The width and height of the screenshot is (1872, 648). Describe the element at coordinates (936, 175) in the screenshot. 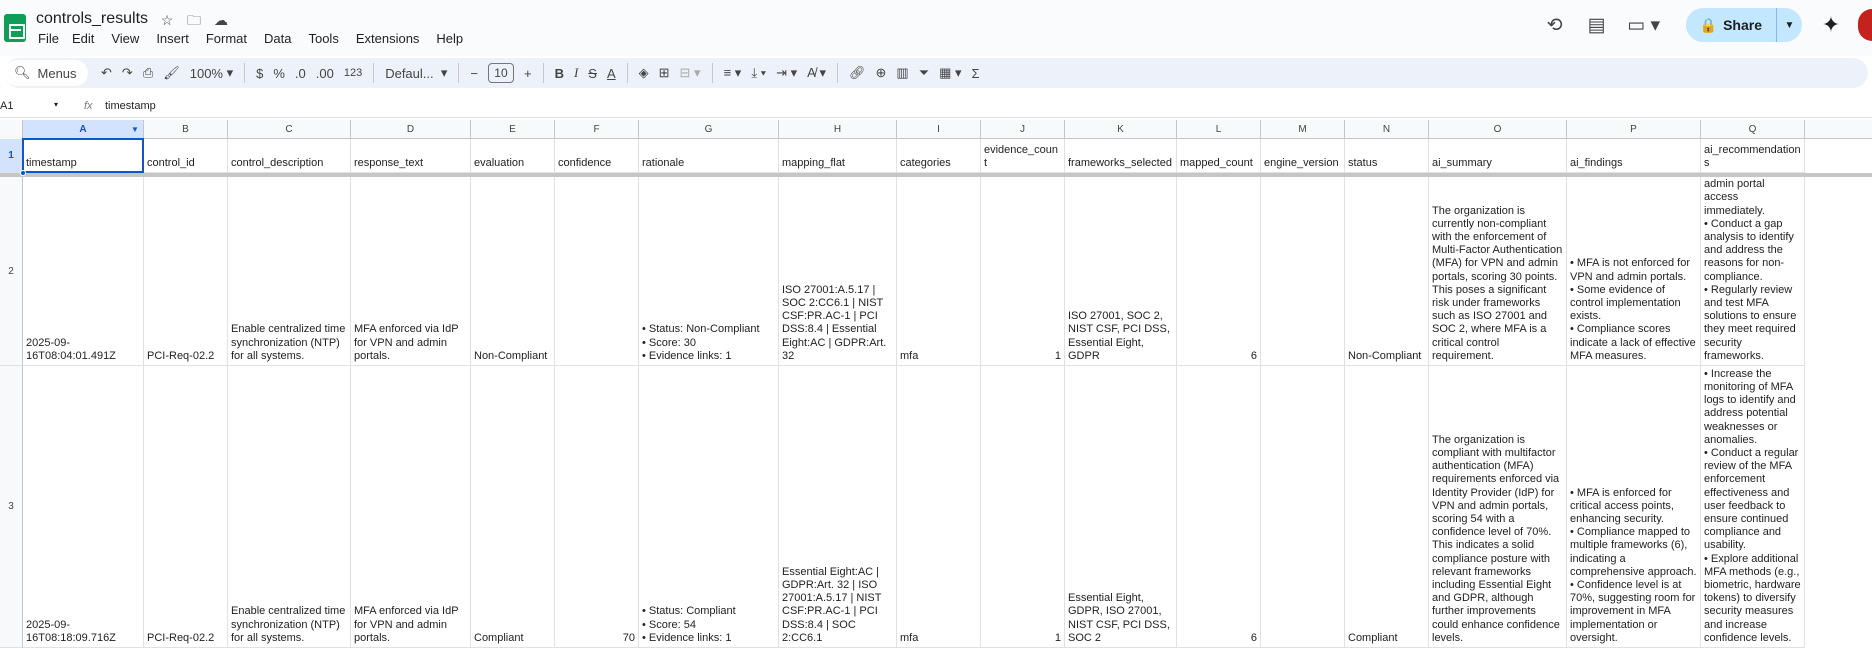

I see `frozen-row-divider` at that location.